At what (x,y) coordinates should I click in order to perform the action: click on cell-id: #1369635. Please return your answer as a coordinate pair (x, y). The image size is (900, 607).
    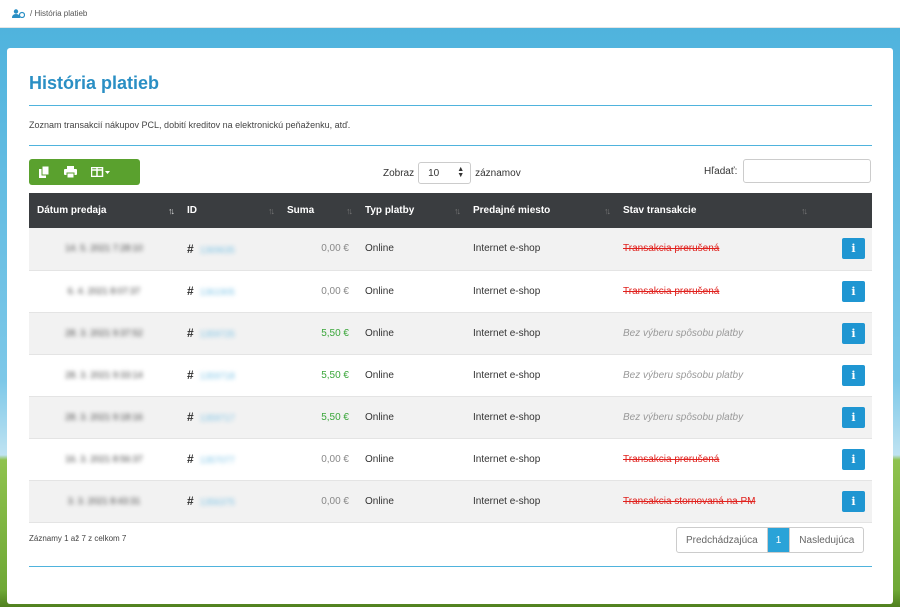
    Looking at the image, I should click on (211, 248).